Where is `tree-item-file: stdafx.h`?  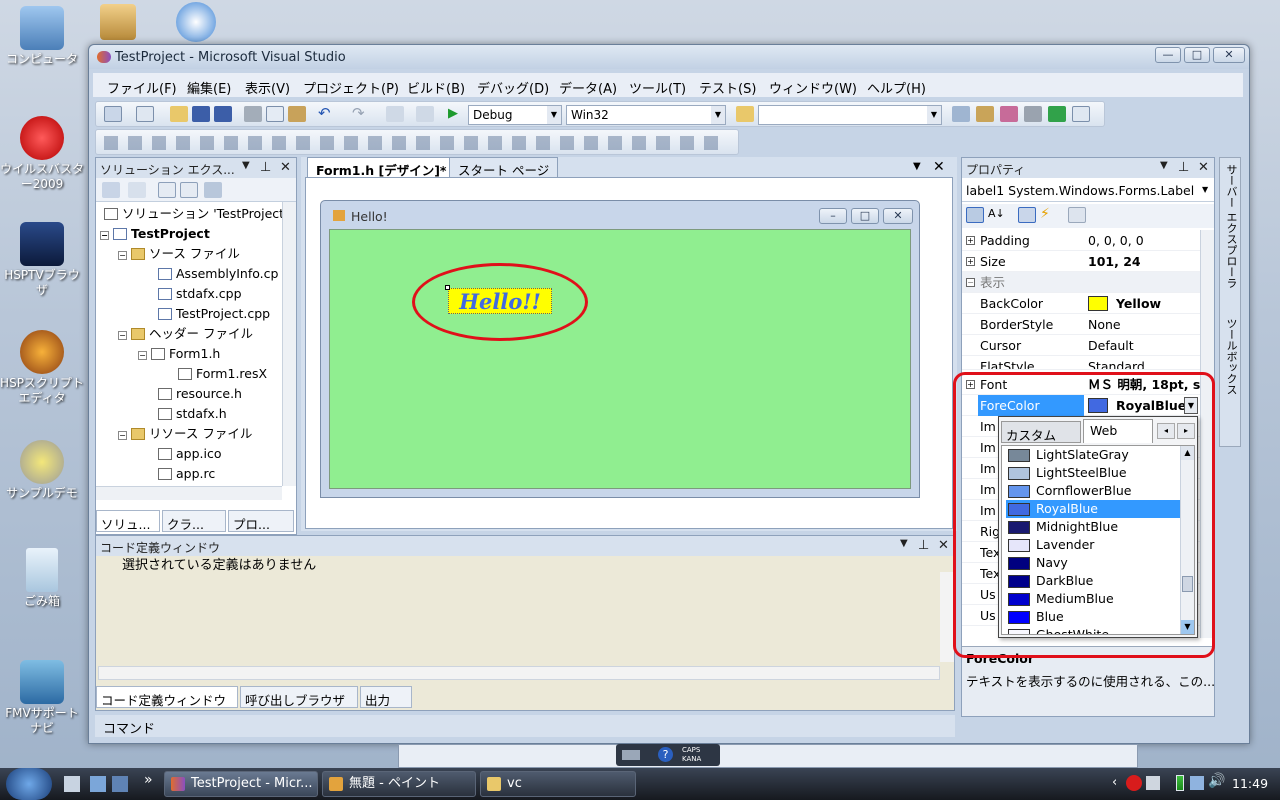 tree-item-file: stdafx.h is located at coordinates (192, 414).